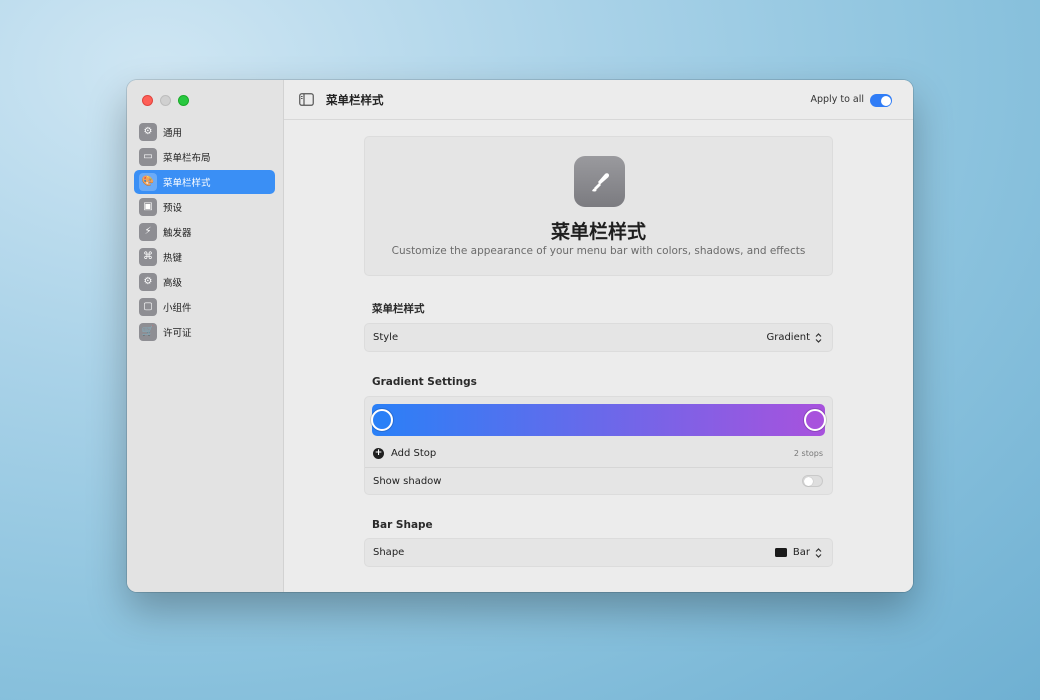 This screenshot has width=1040, height=700. I want to click on shape-value: Bar, so click(801, 552).